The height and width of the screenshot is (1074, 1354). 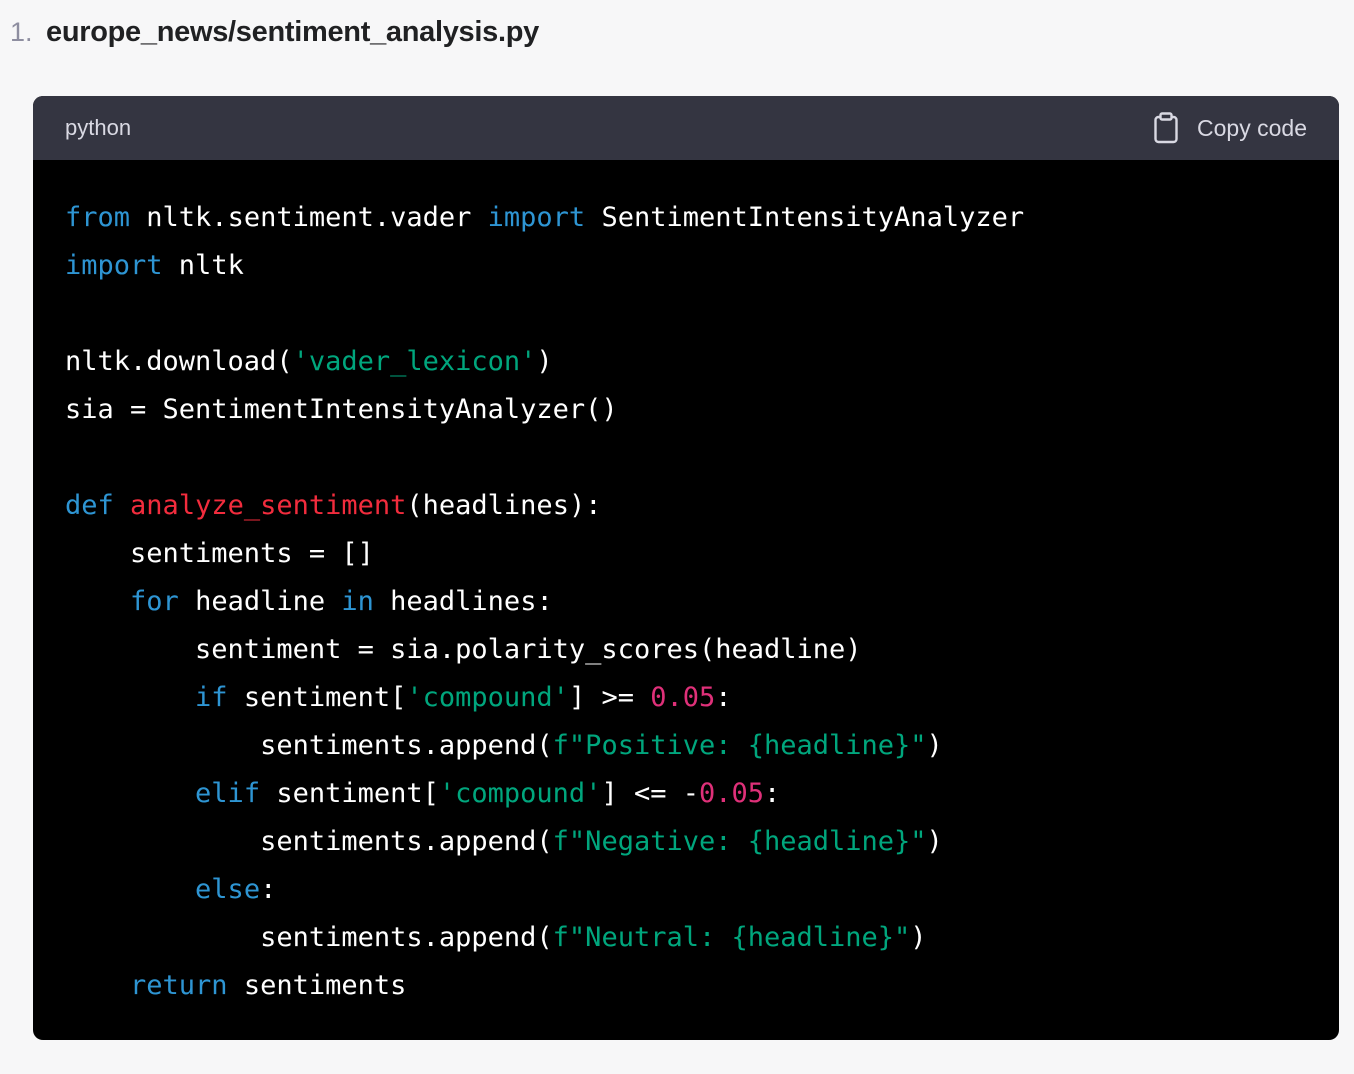 What do you see at coordinates (739, 841) in the screenshot?
I see `code-token: f"Negative: {headline}"` at bounding box center [739, 841].